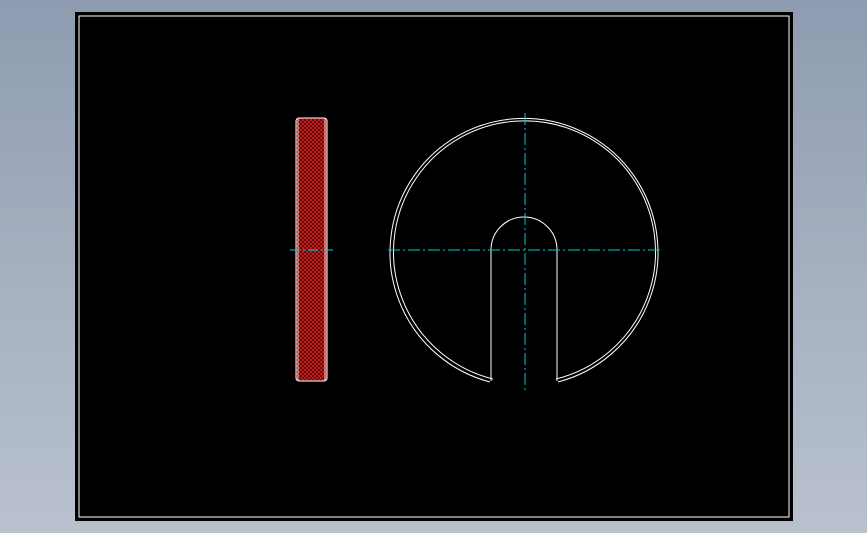 The width and height of the screenshot is (867, 533). What do you see at coordinates (311, 249) in the screenshot?
I see `side-section-view` at bounding box center [311, 249].